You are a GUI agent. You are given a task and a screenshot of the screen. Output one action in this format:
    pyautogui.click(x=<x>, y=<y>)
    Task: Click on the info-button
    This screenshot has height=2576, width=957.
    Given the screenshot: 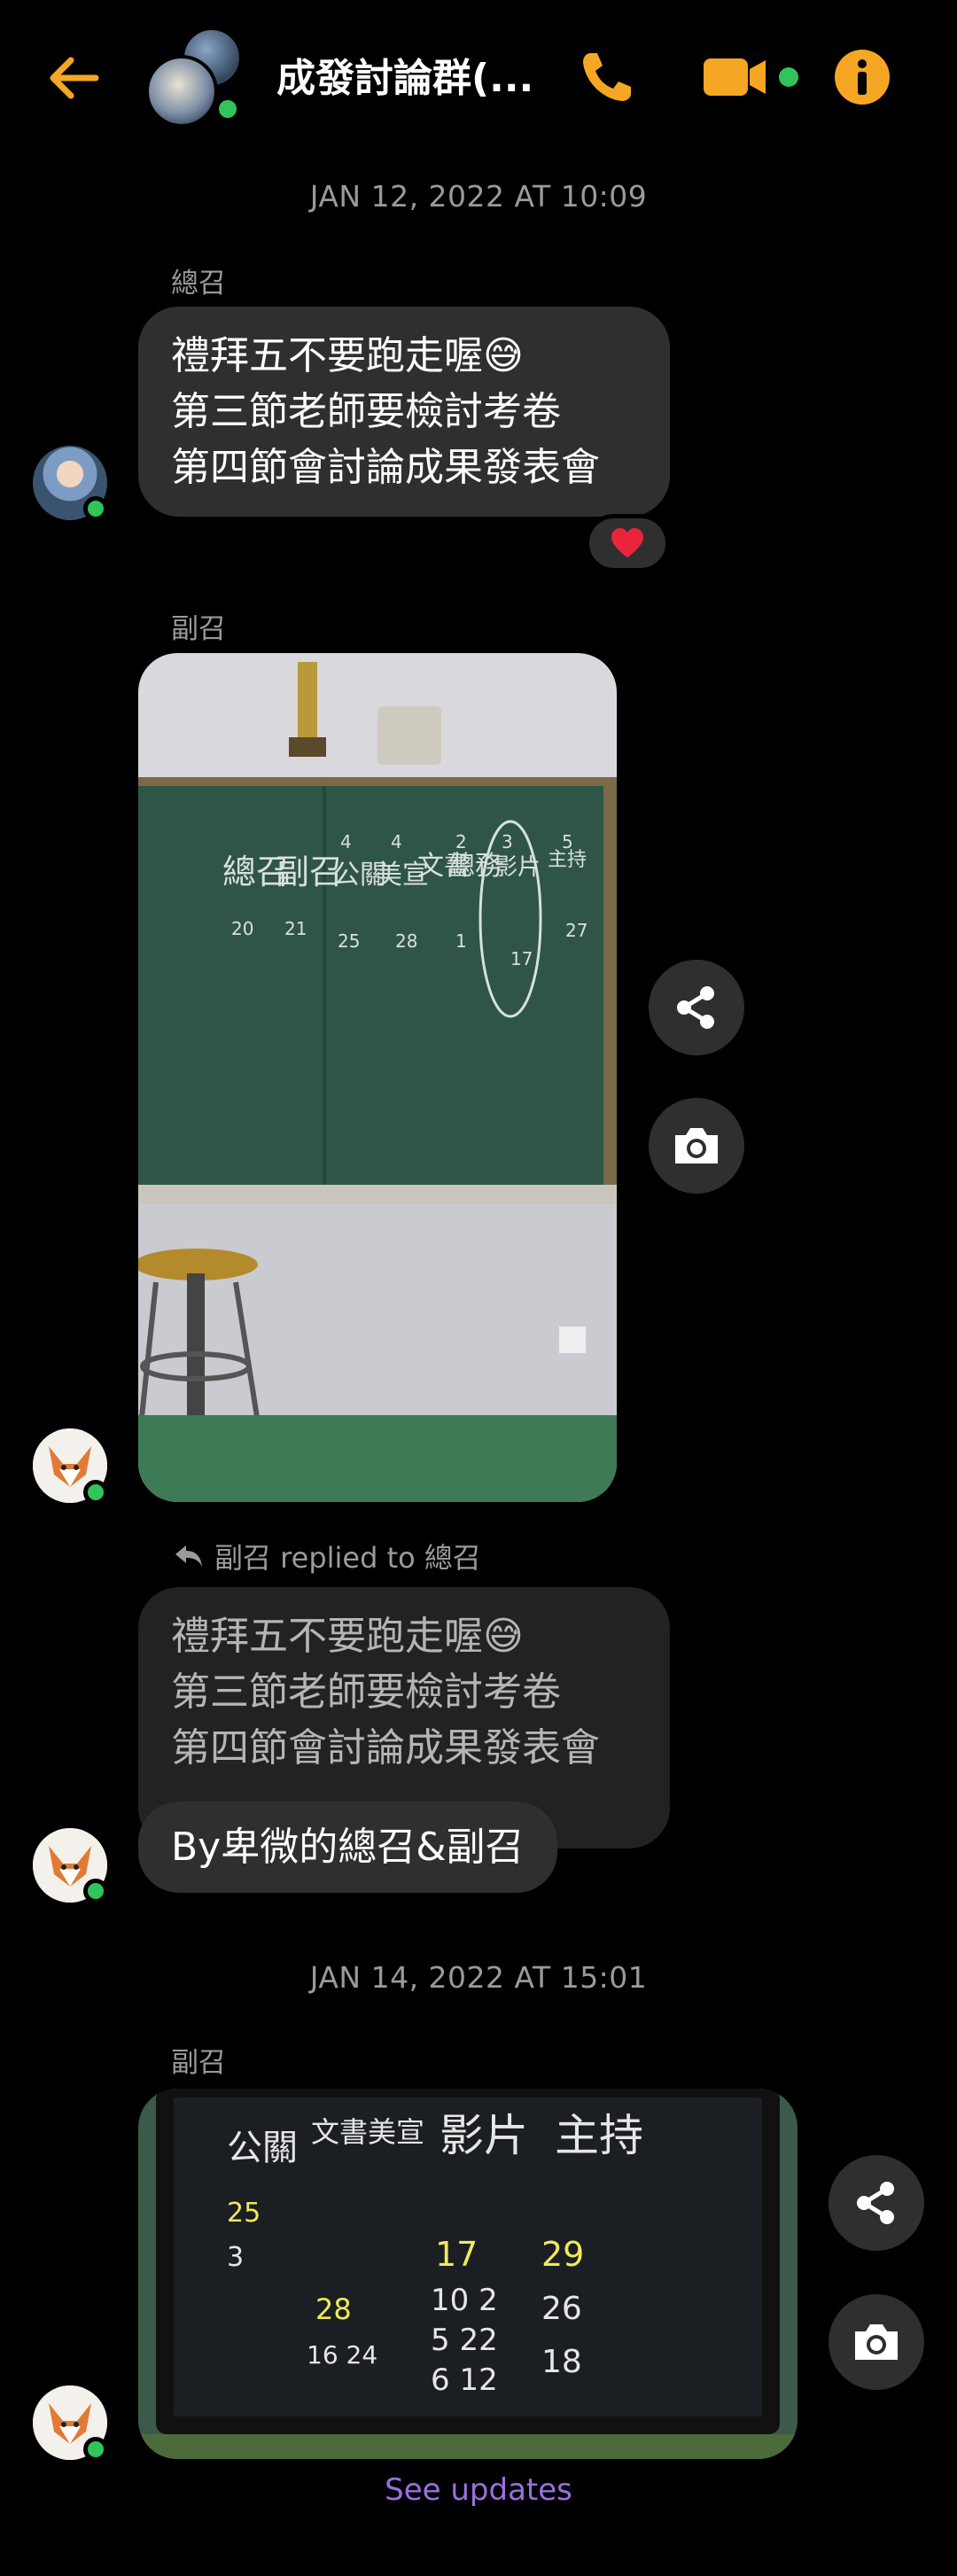 What is the action you would take?
    pyautogui.click(x=862, y=77)
    